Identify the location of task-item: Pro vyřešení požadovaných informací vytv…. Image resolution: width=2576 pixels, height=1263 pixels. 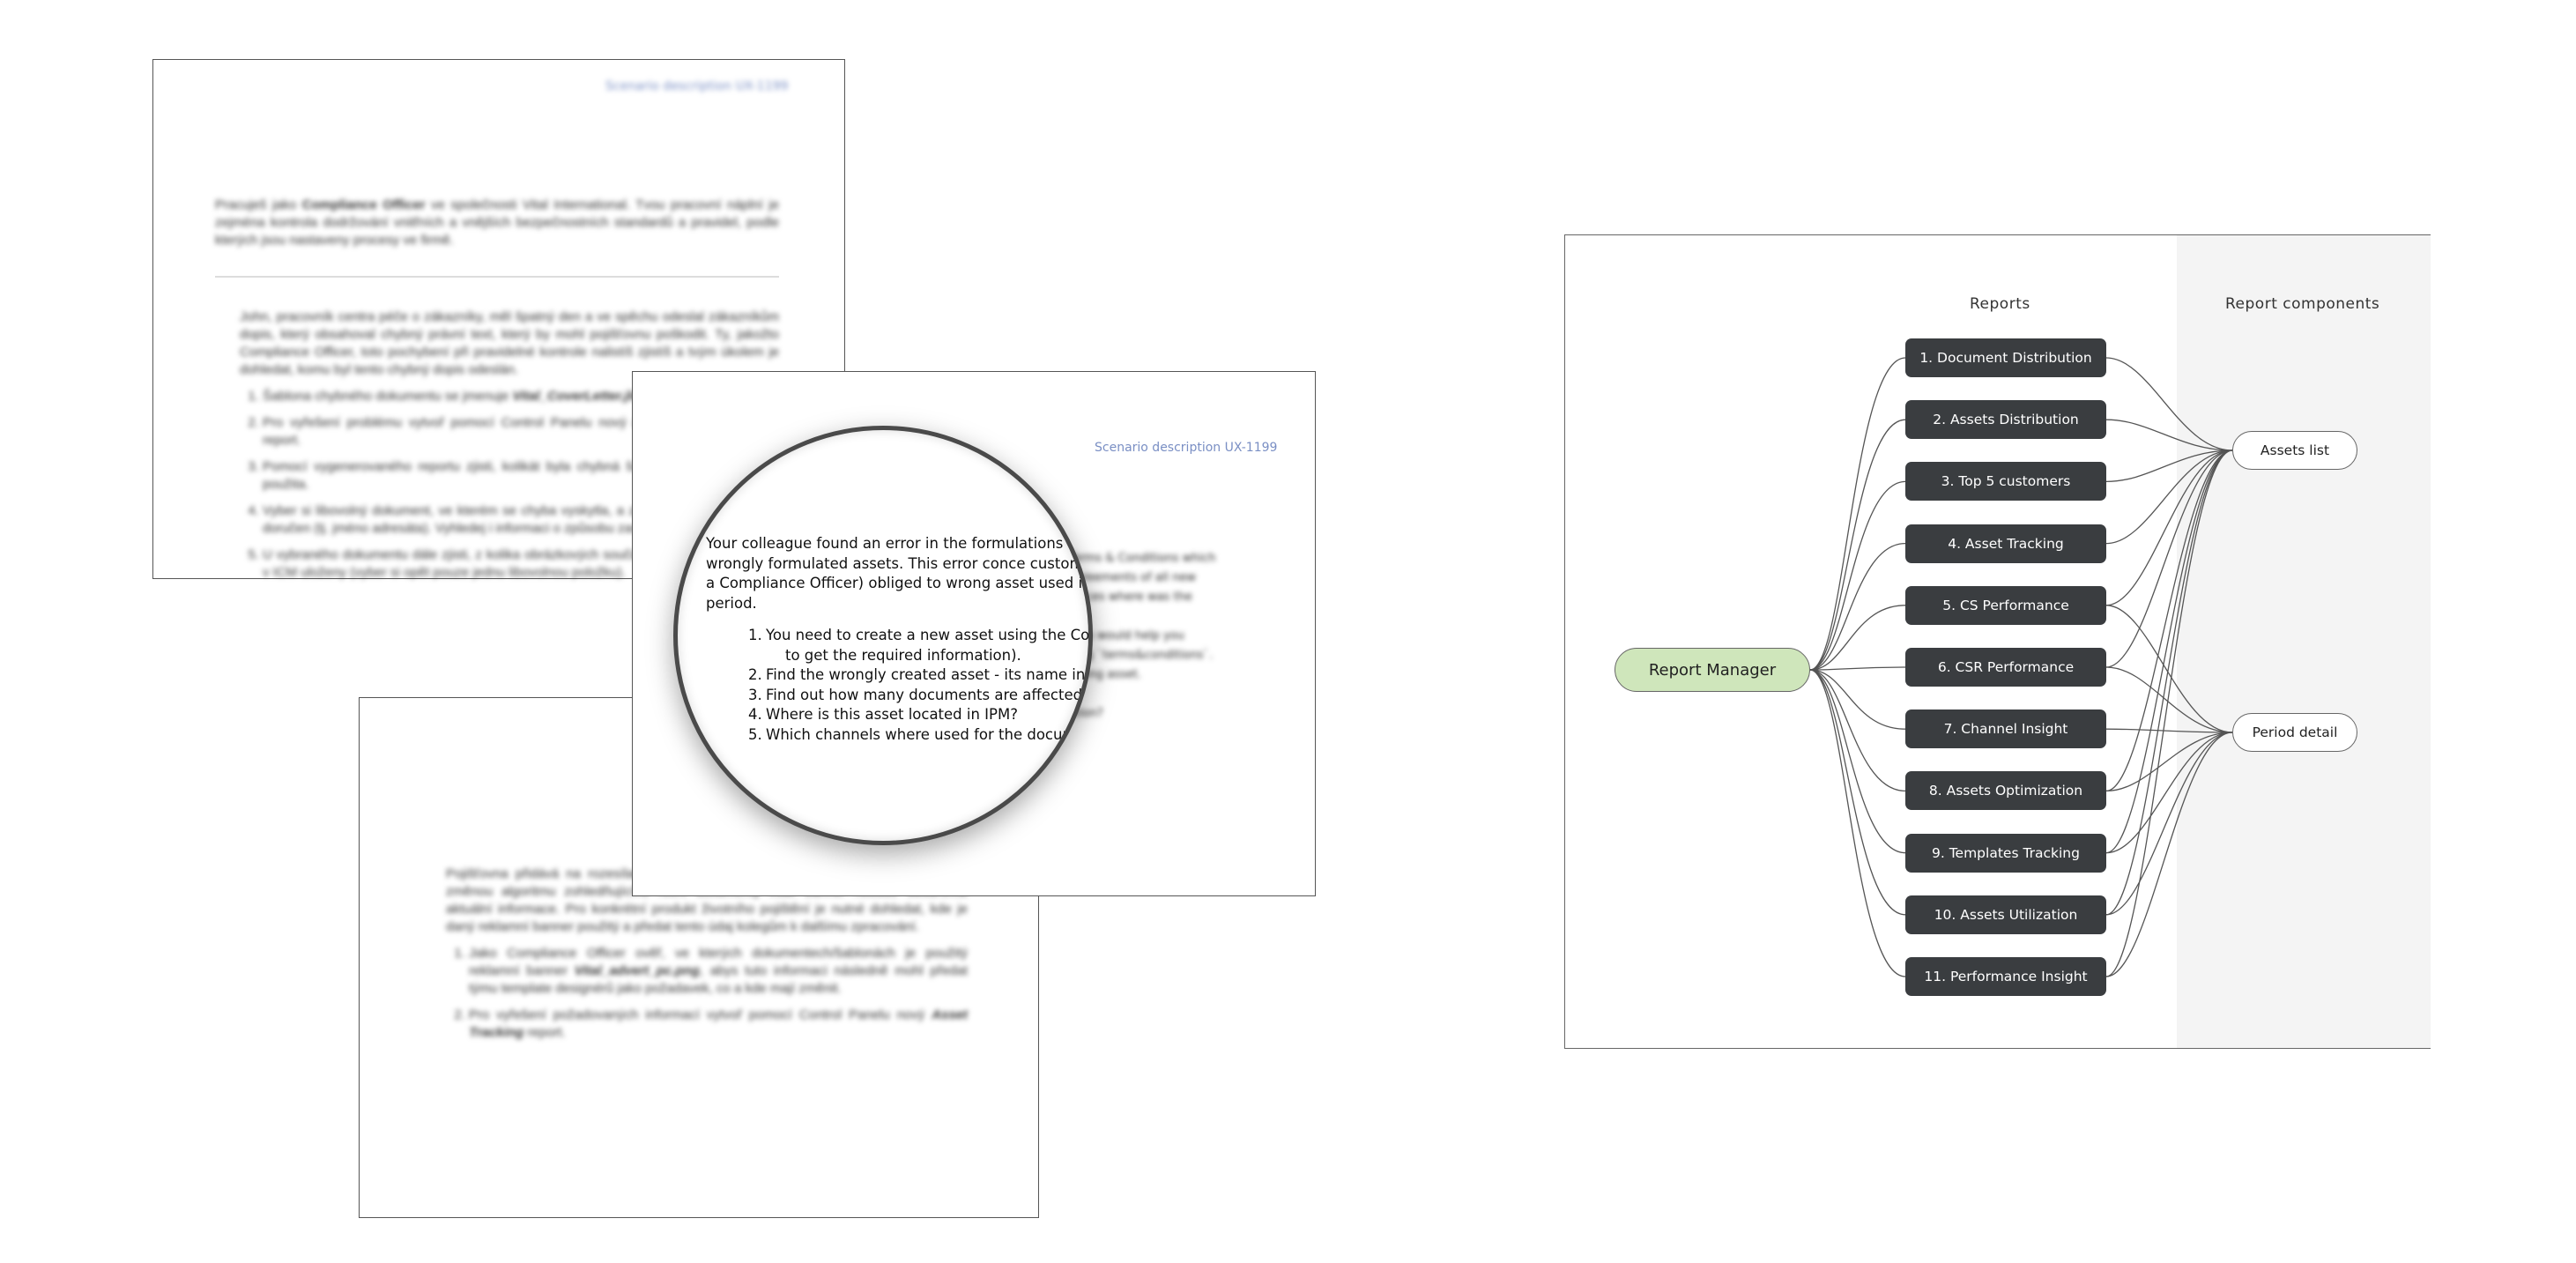
(718, 1025).